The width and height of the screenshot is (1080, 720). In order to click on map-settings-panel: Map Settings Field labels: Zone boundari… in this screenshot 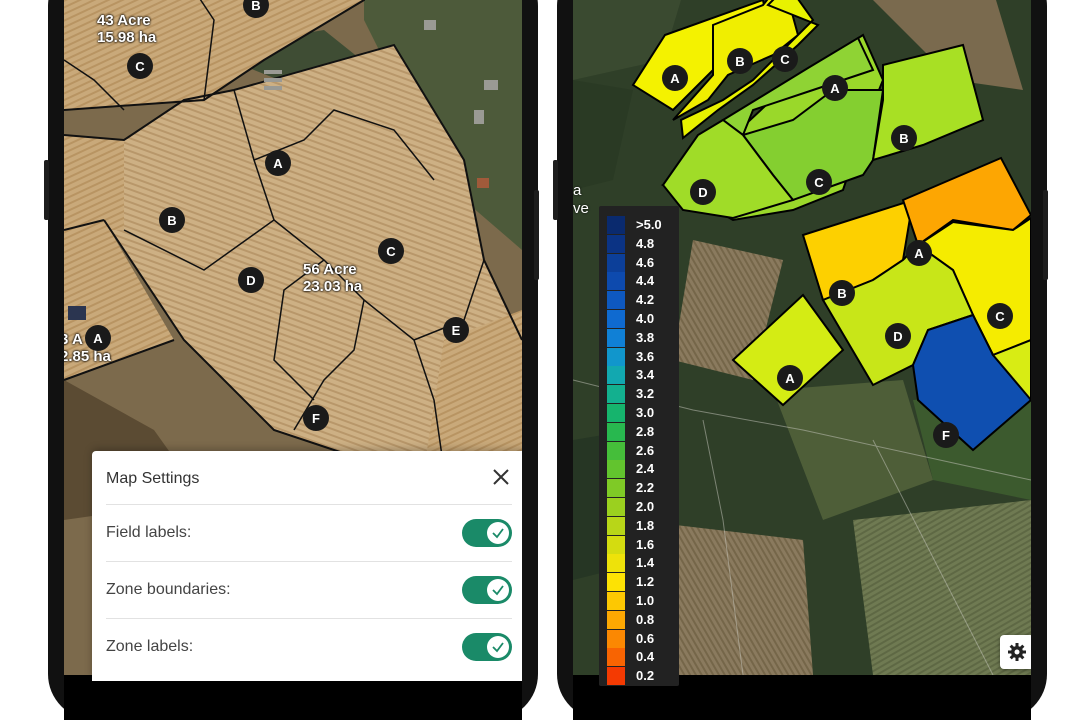, I will do `click(307, 566)`.